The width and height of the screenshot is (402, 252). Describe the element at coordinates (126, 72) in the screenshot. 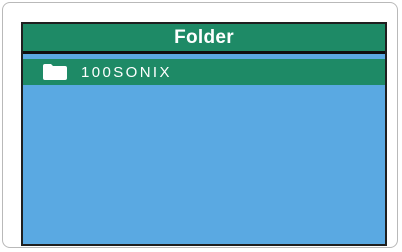

I see `folder-item-label: 100SONIX` at that location.